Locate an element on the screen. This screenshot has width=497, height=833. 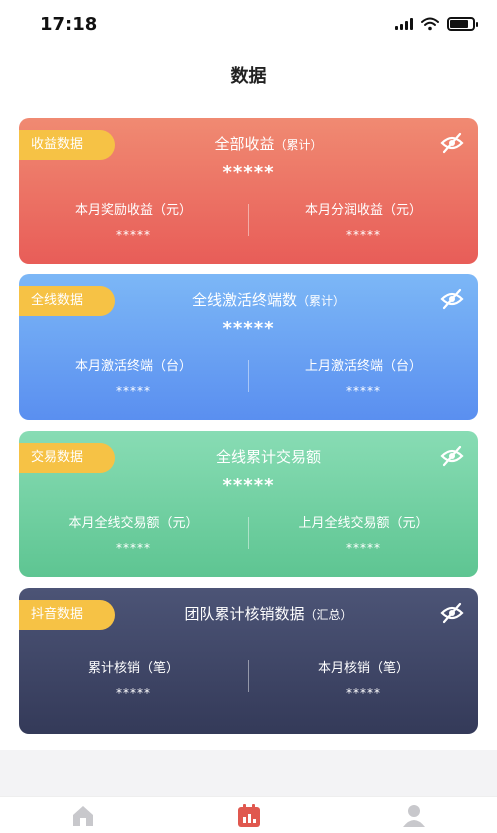
battery-icon is located at coordinates (462, 24).